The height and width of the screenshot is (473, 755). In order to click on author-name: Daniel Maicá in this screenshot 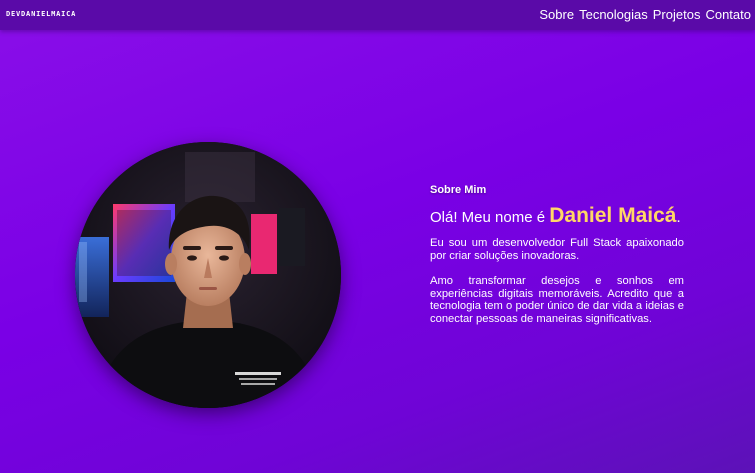, I will do `click(613, 215)`.